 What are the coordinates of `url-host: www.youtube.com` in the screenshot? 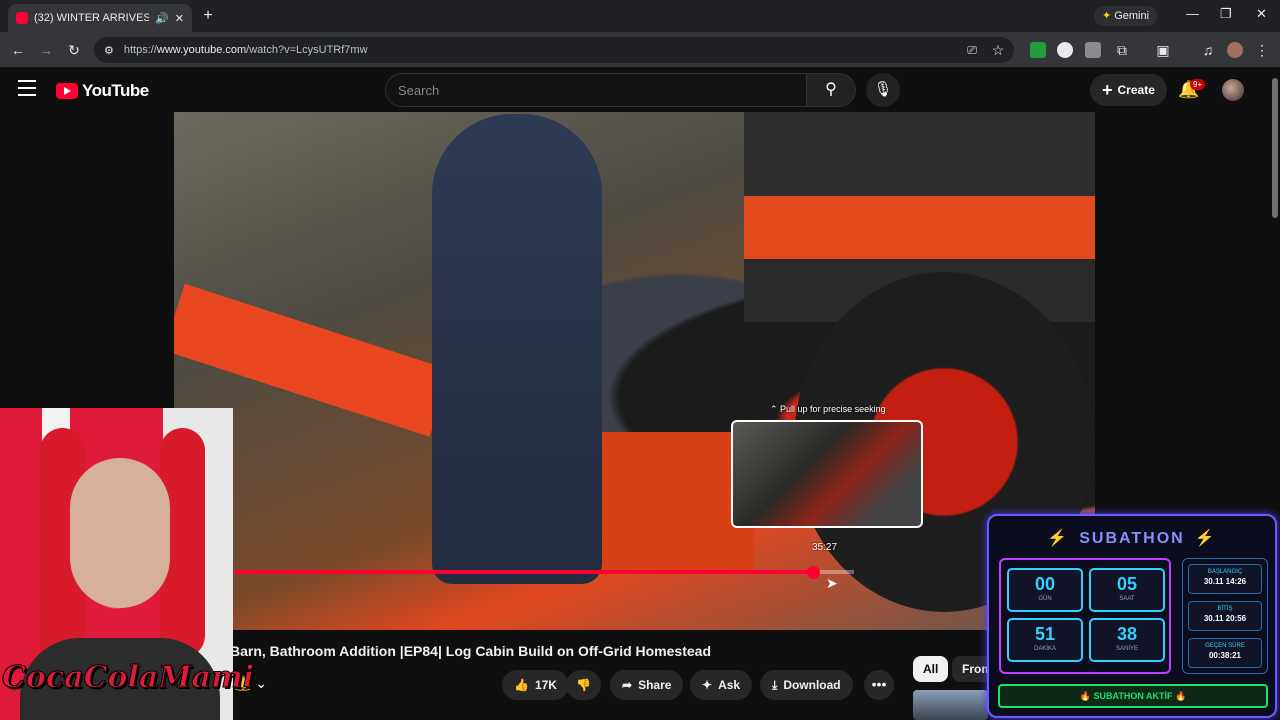 It's located at (201, 50).